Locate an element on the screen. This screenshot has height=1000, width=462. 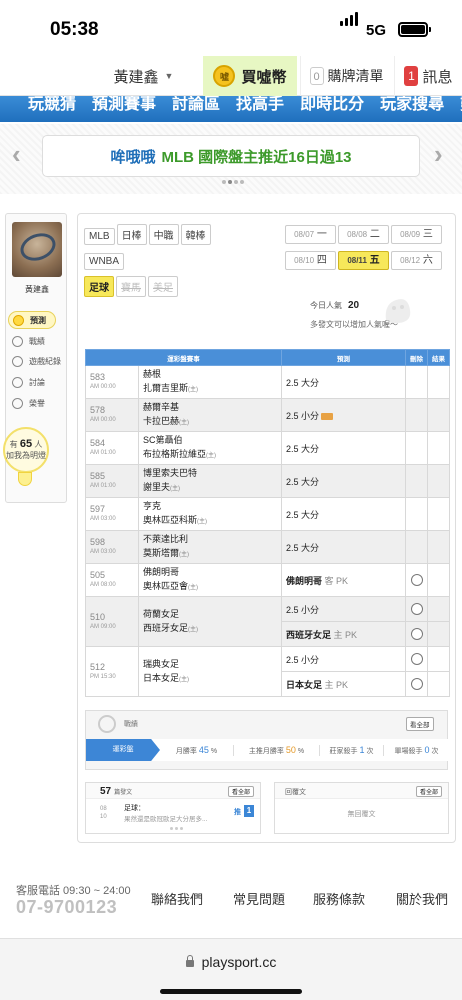
posts-view-all-button: 看全部 is located at coordinates (240, 791).